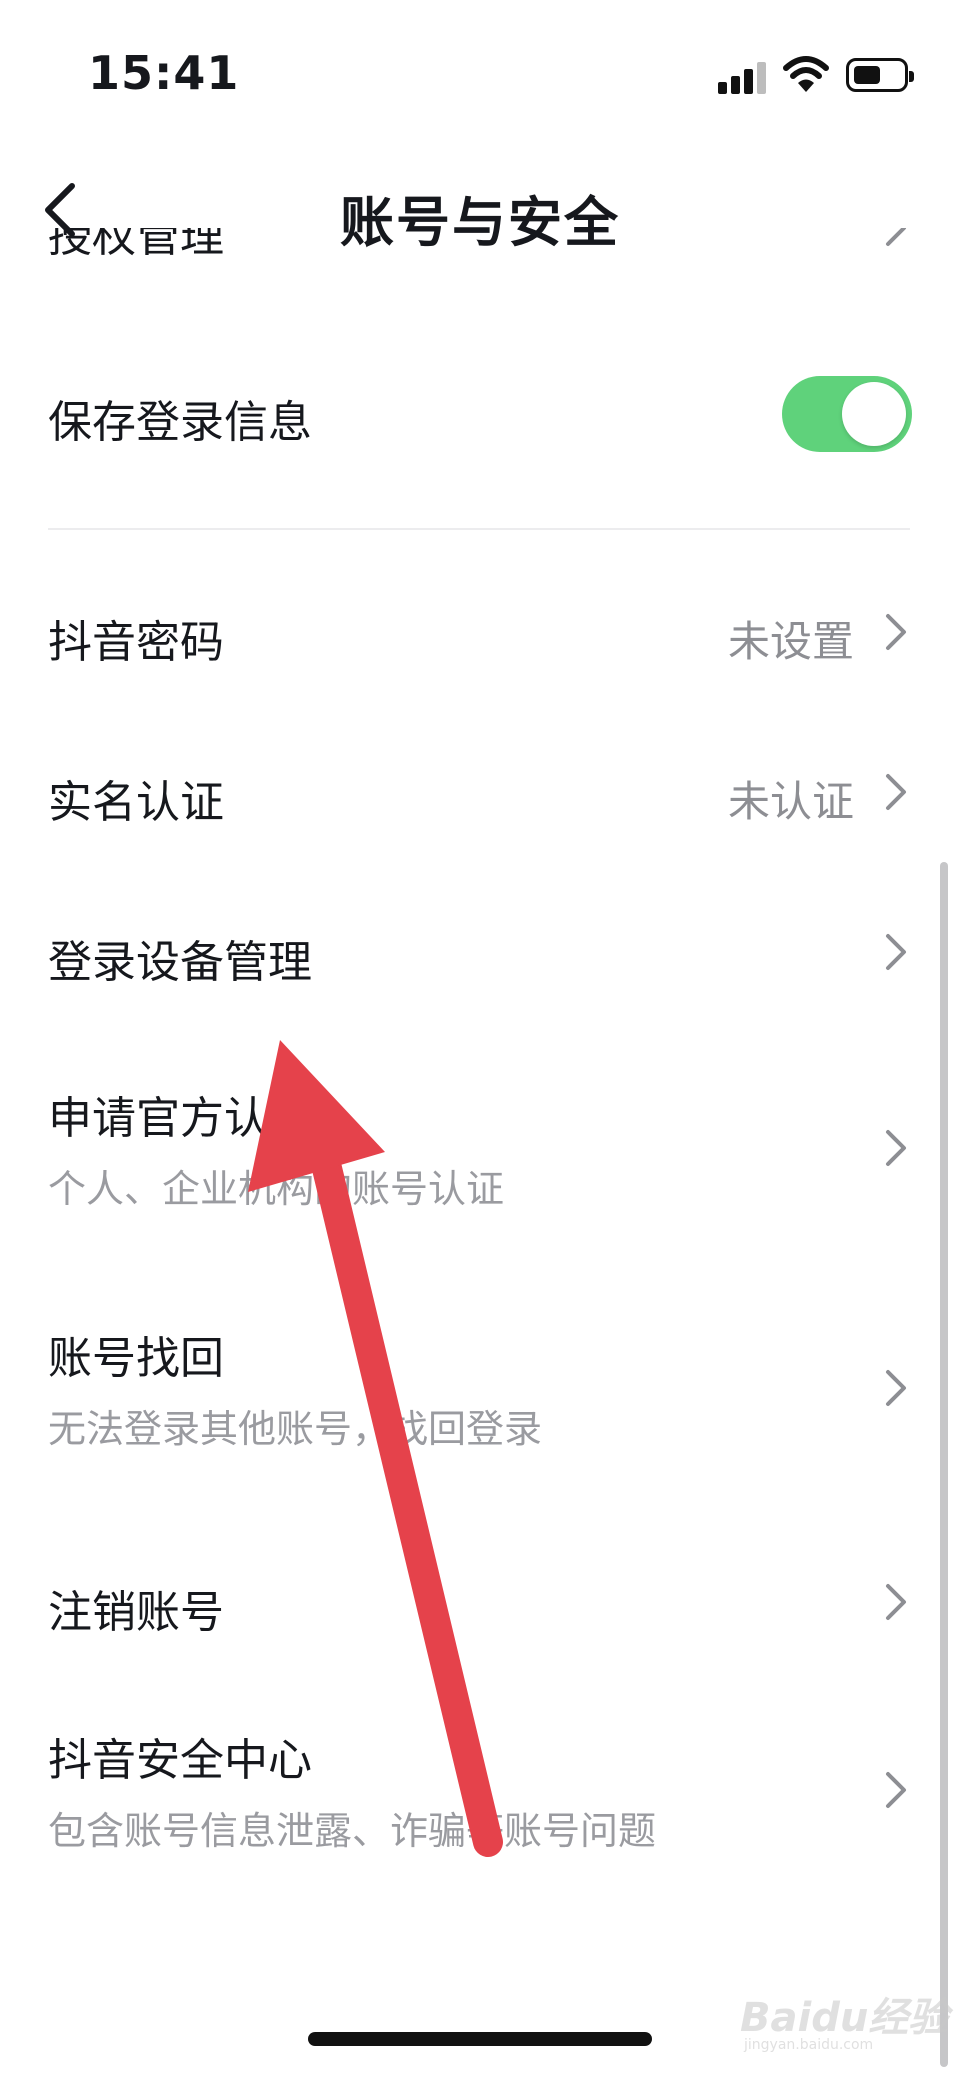 The height and width of the screenshot is (2079, 960). What do you see at coordinates (790, 641) in the screenshot?
I see `password-status: 未设置` at bounding box center [790, 641].